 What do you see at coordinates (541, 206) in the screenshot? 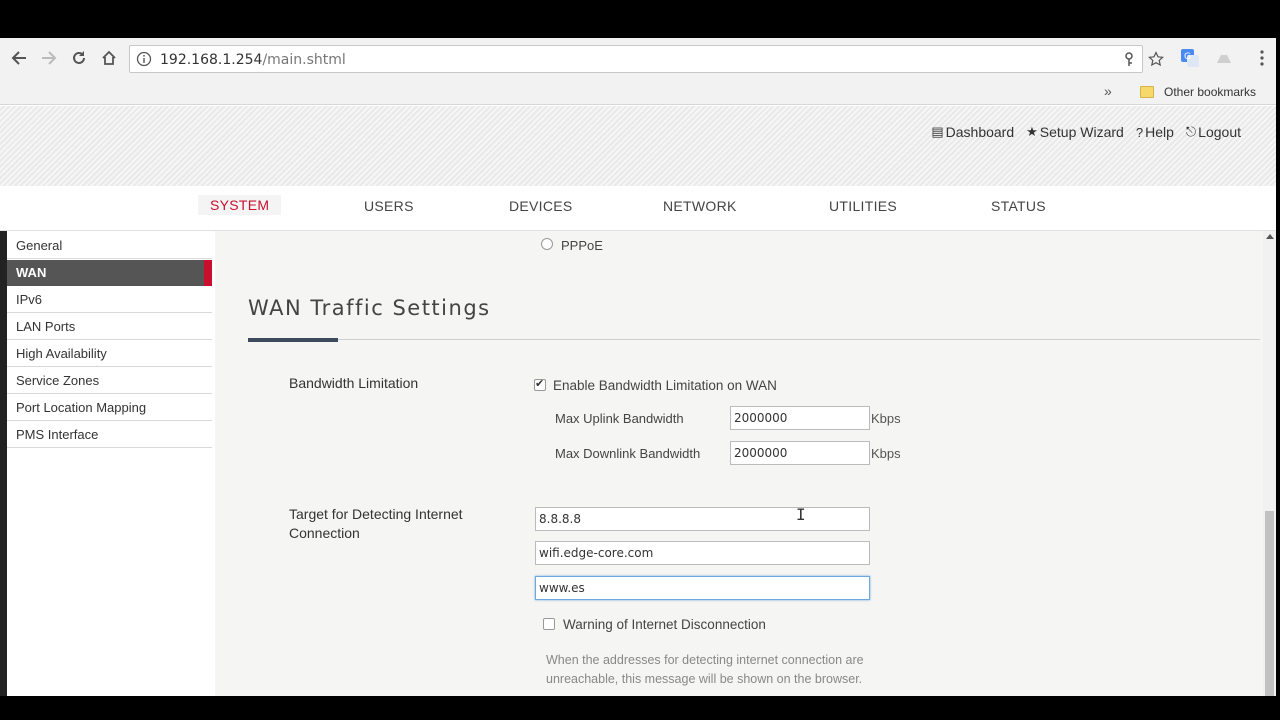
I see `menu-devices: DEVICES` at bounding box center [541, 206].